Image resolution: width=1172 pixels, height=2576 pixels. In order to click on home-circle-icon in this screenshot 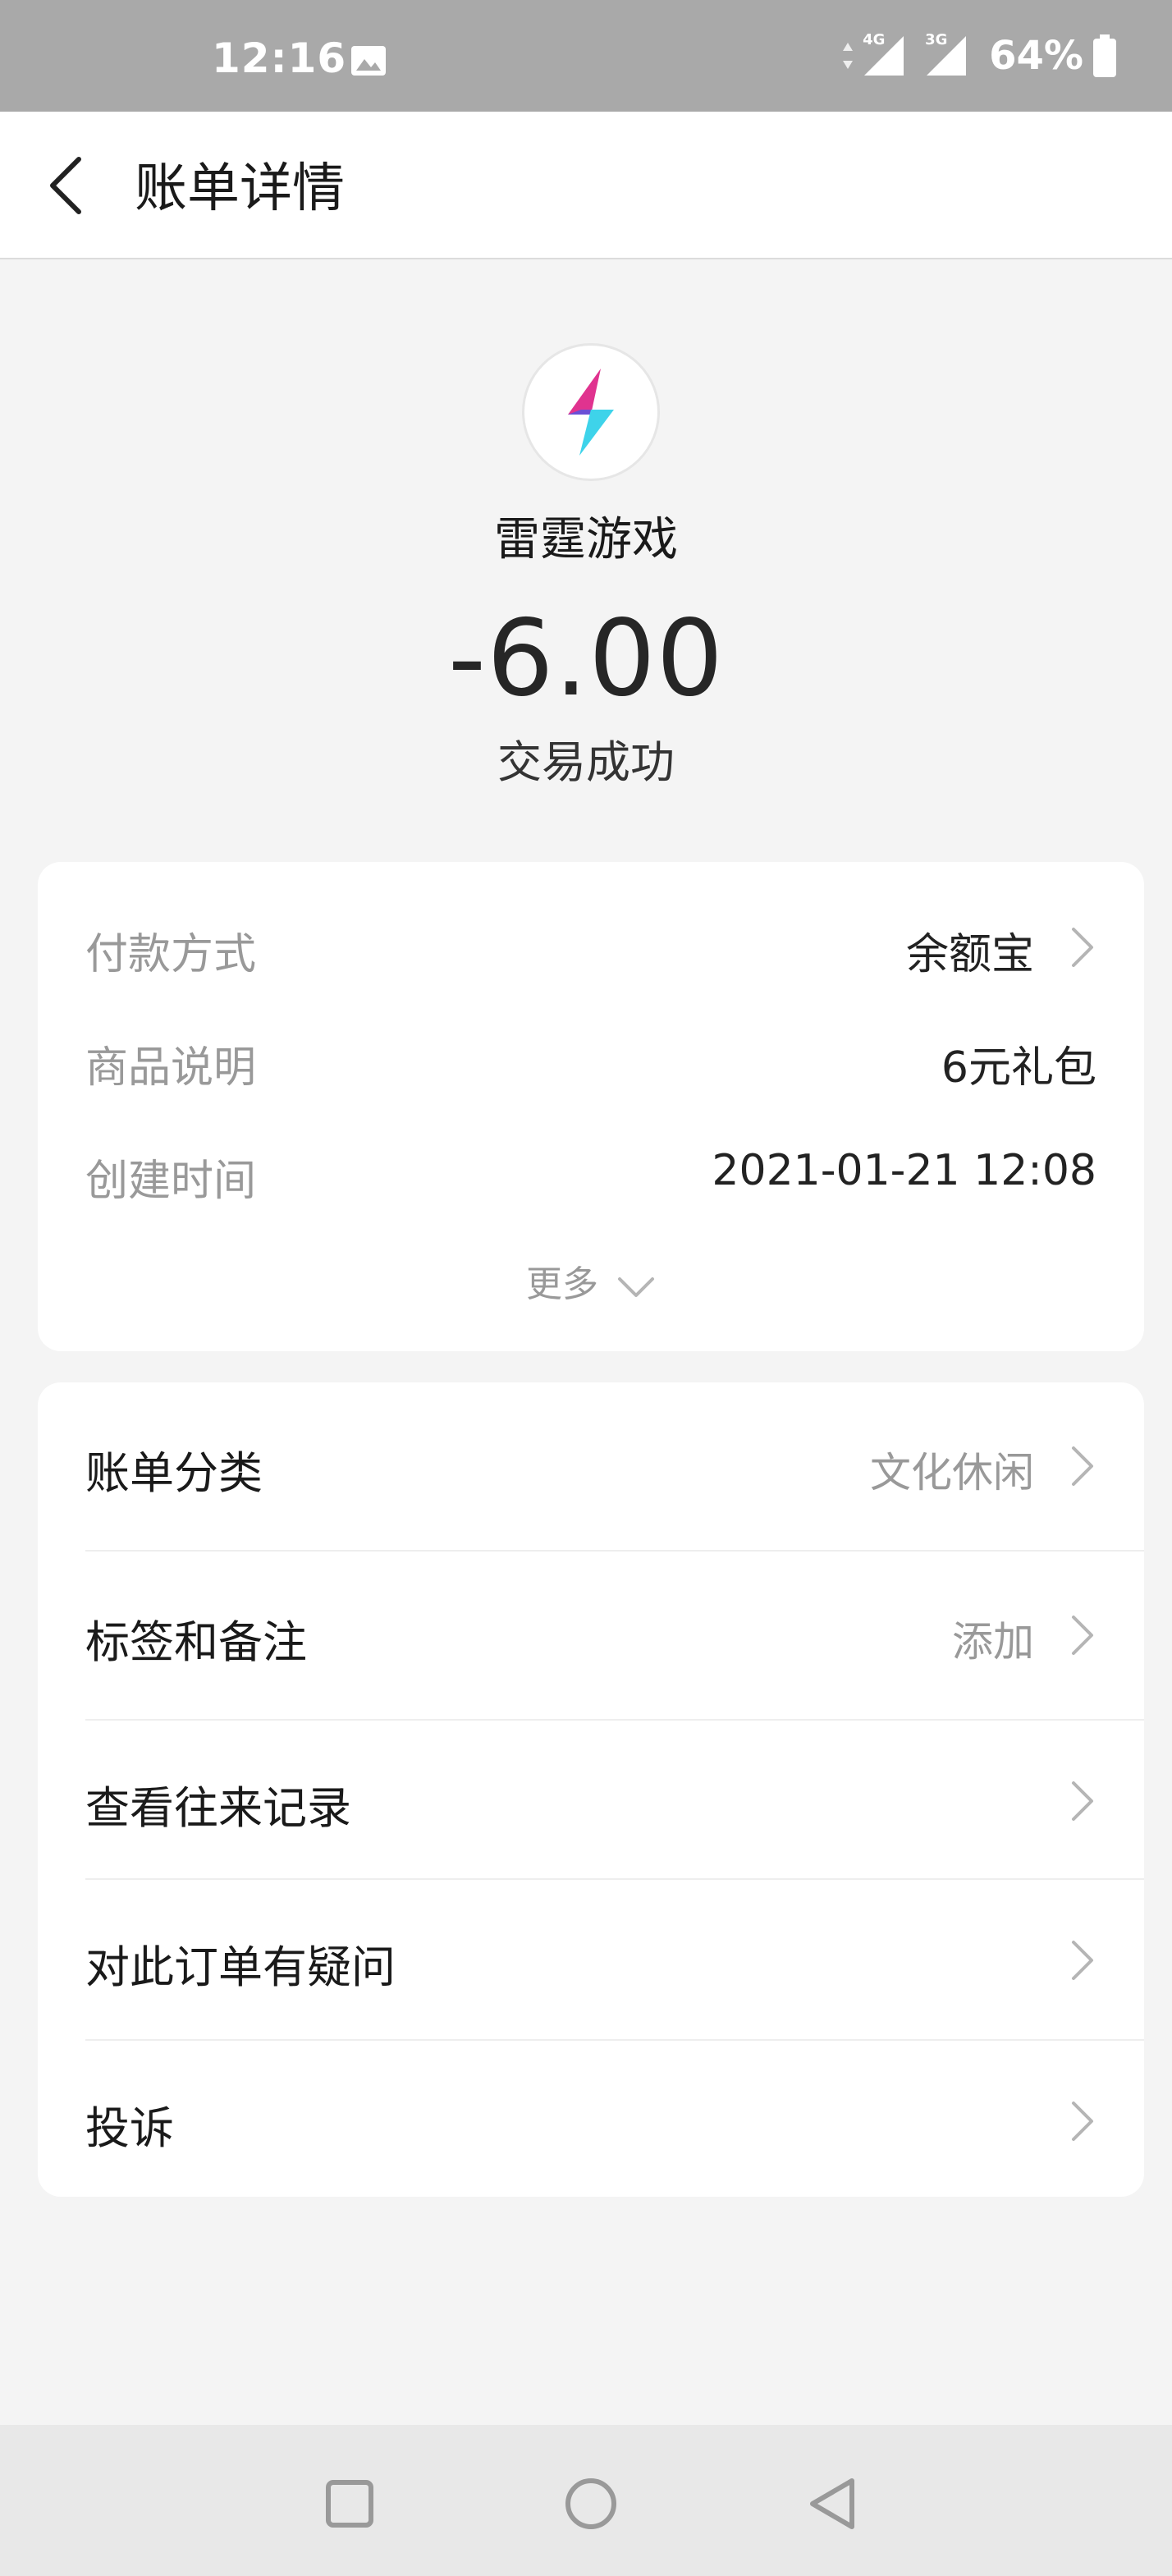, I will do `click(591, 2504)`.